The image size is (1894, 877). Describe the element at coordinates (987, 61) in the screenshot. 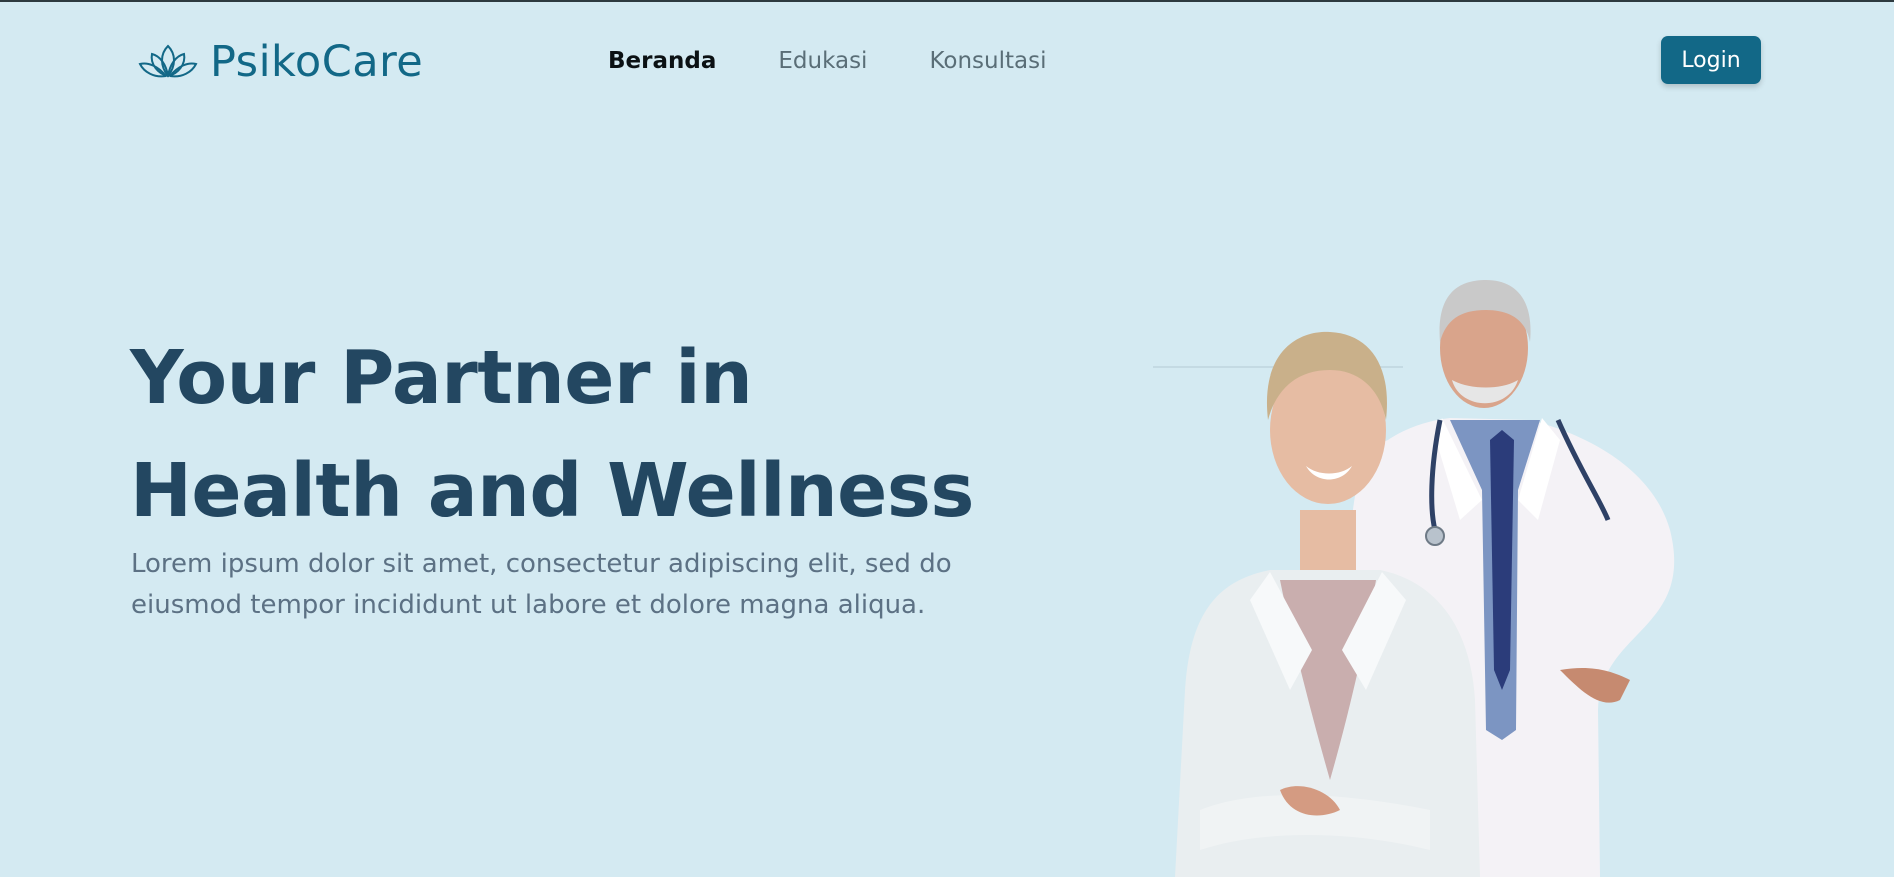

I see `nav-link-konsultasi: Konsultasi` at that location.